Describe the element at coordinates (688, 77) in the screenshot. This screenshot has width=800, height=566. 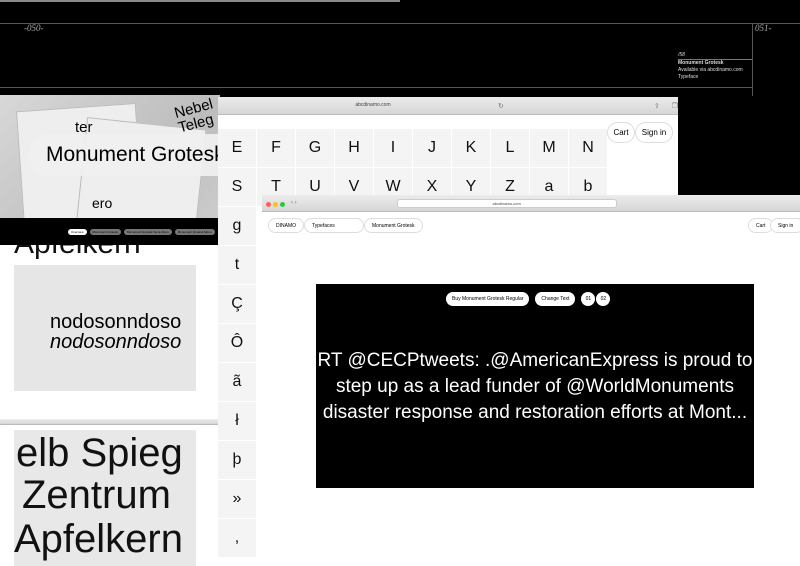
I see `caption-category: Typeface` at that location.